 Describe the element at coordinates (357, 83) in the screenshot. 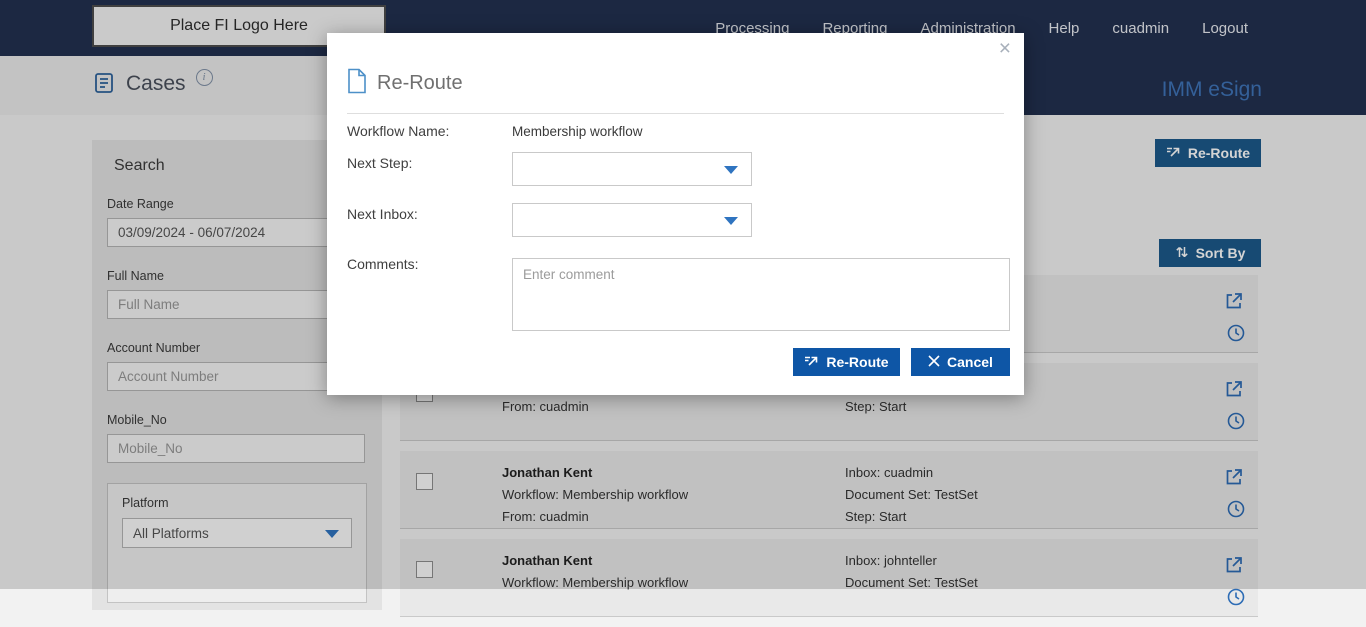

I see `document-icon` at that location.